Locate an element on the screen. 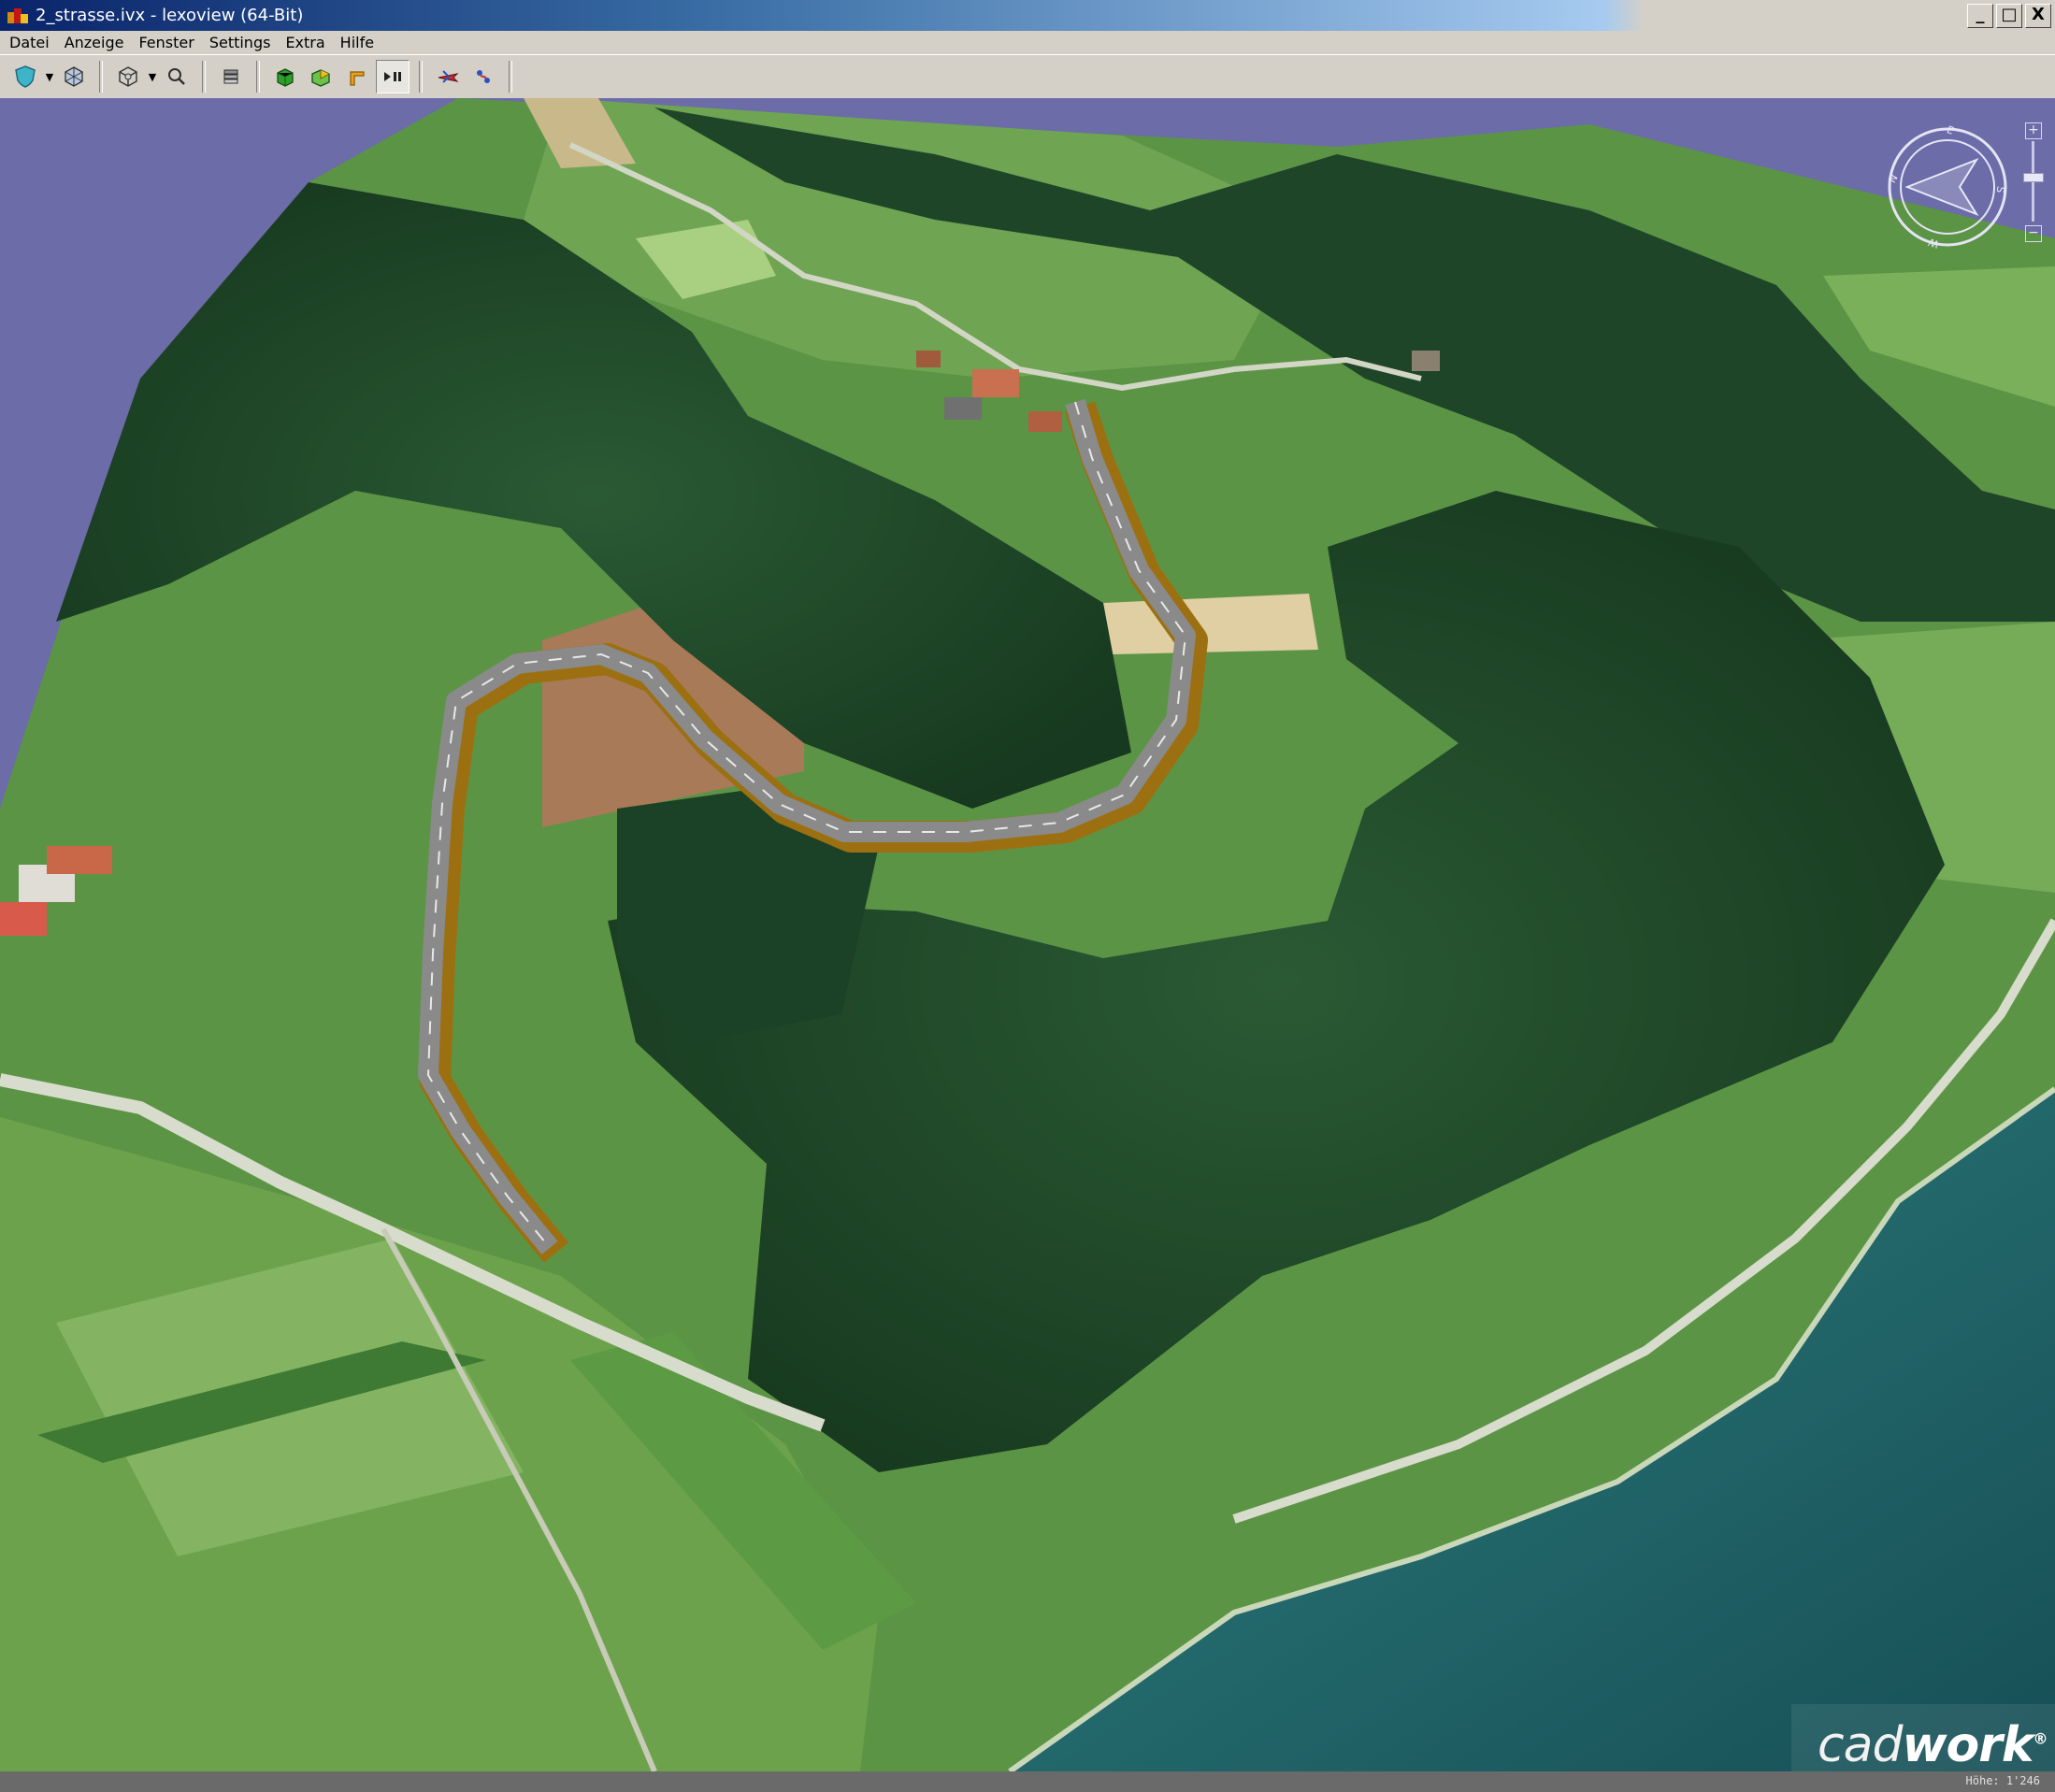  play-pause-icon is located at coordinates (393, 76).